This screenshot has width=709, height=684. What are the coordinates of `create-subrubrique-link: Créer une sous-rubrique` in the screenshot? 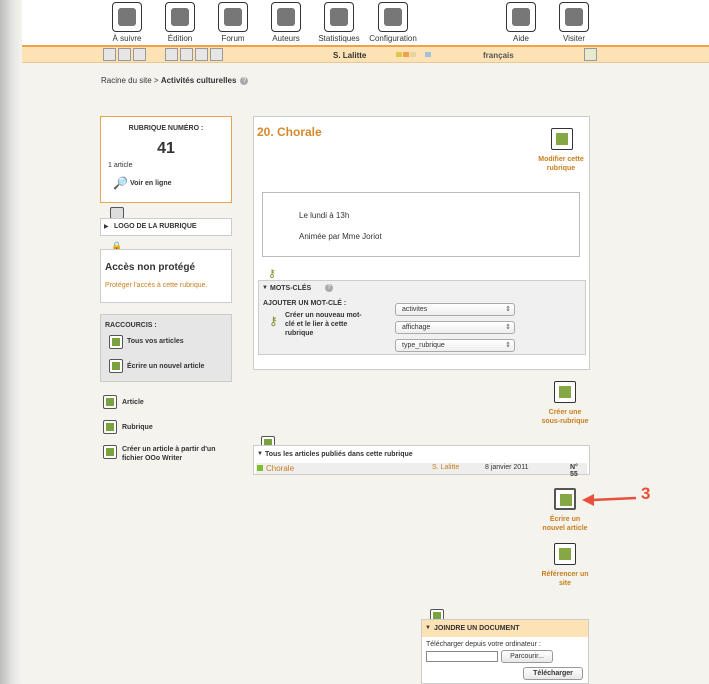 It's located at (565, 417).